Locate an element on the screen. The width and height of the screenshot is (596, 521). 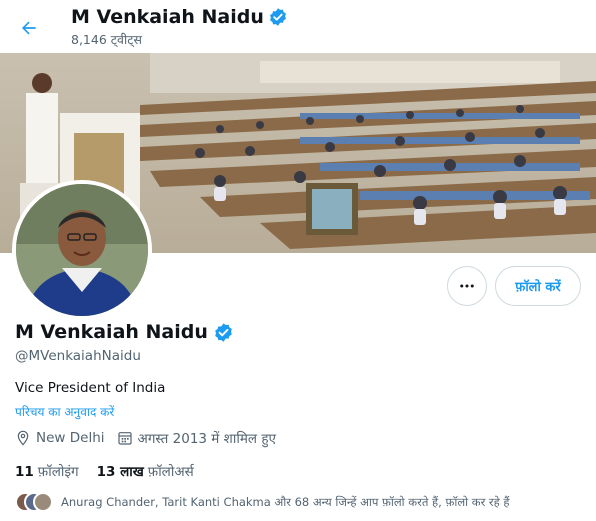
back-button is located at coordinates (29, 28).